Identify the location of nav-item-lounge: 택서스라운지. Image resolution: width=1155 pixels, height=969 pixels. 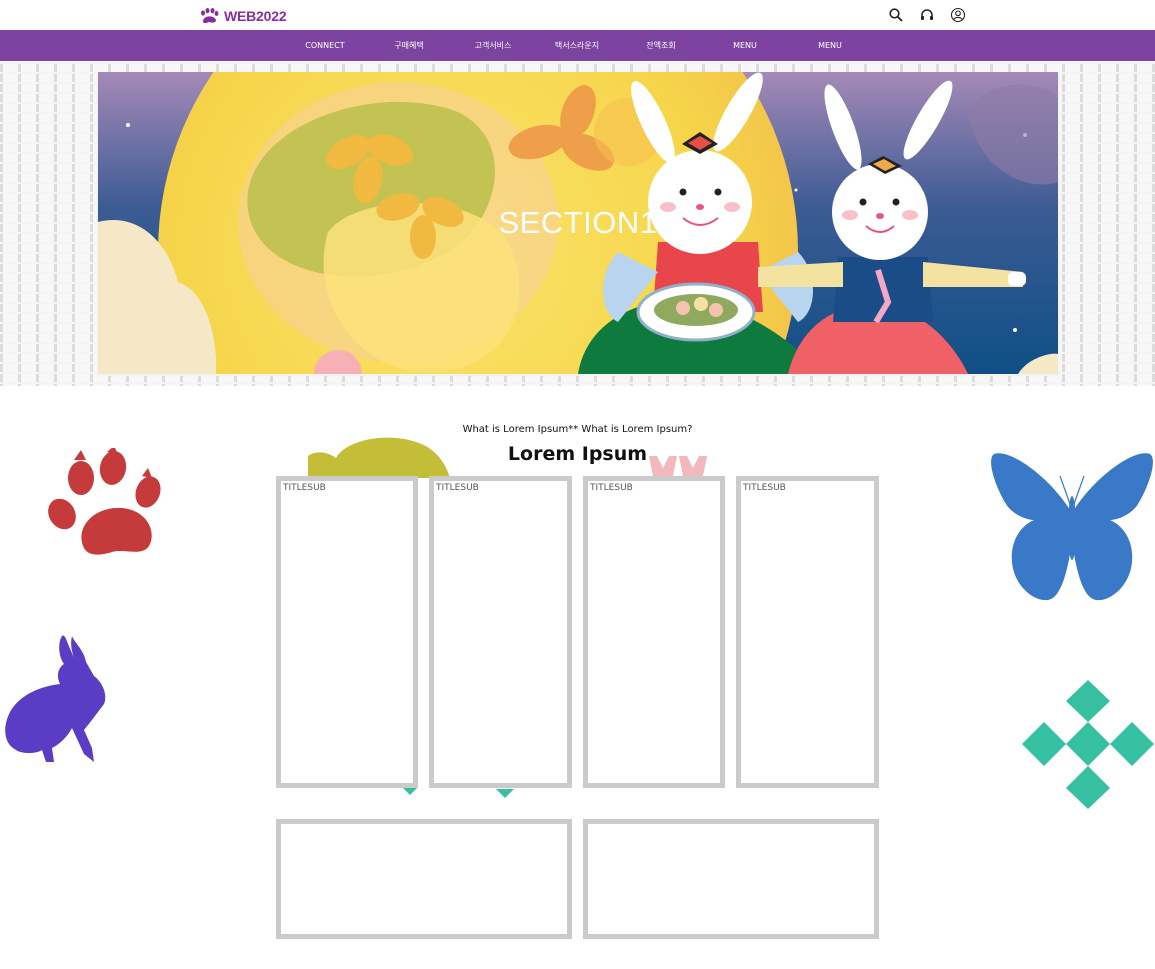
(577, 45).